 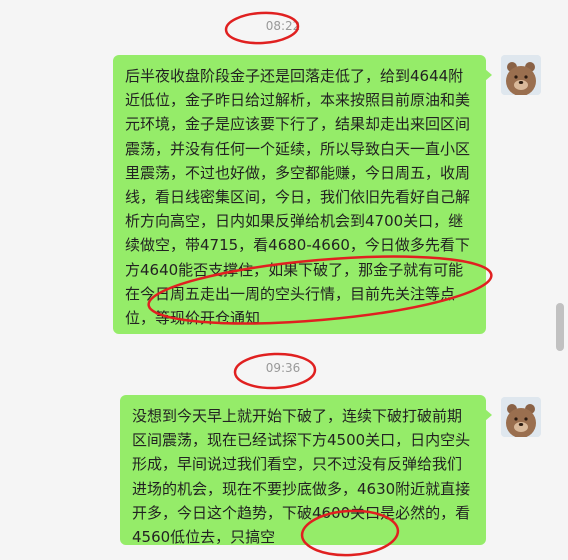 What do you see at coordinates (560, 280) in the screenshot?
I see `scrollbar-track` at bounding box center [560, 280].